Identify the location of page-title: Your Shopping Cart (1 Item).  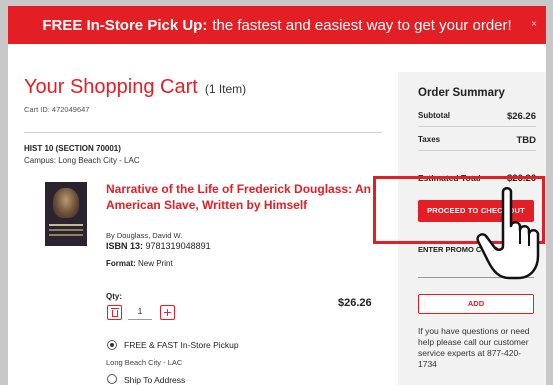
(135, 87).